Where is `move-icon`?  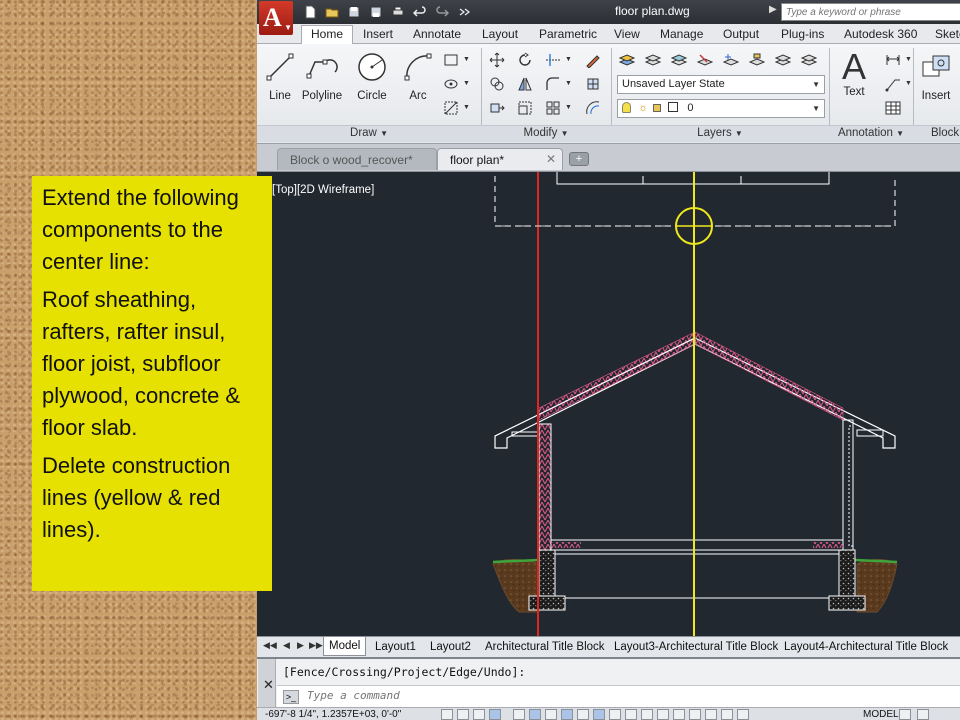
move-icon is located at coordinates (497, 59).